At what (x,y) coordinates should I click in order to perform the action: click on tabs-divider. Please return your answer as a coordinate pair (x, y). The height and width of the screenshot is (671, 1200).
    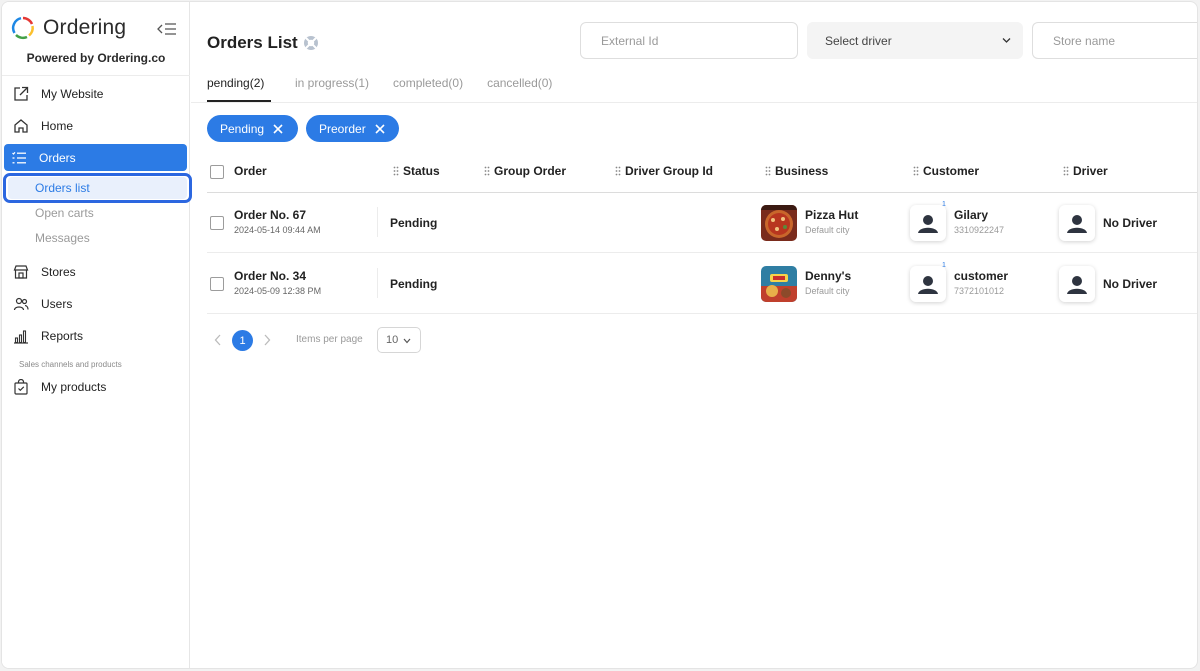
    Looking at the image, I should click on (694, 102).